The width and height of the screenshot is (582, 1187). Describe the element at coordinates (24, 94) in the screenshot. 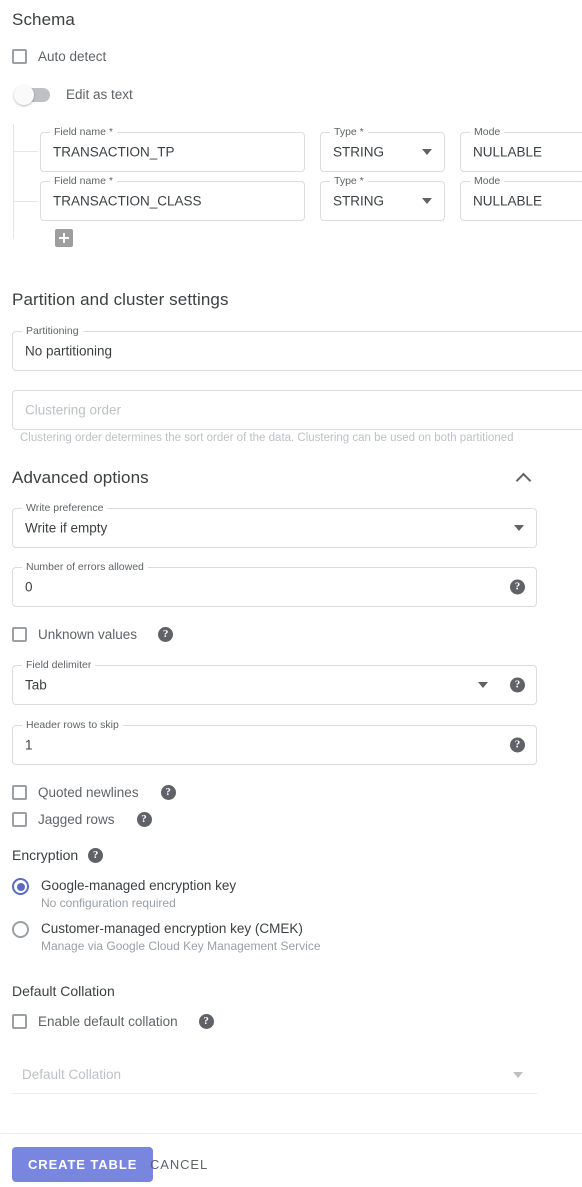

I see `toggle-knob` at that location.